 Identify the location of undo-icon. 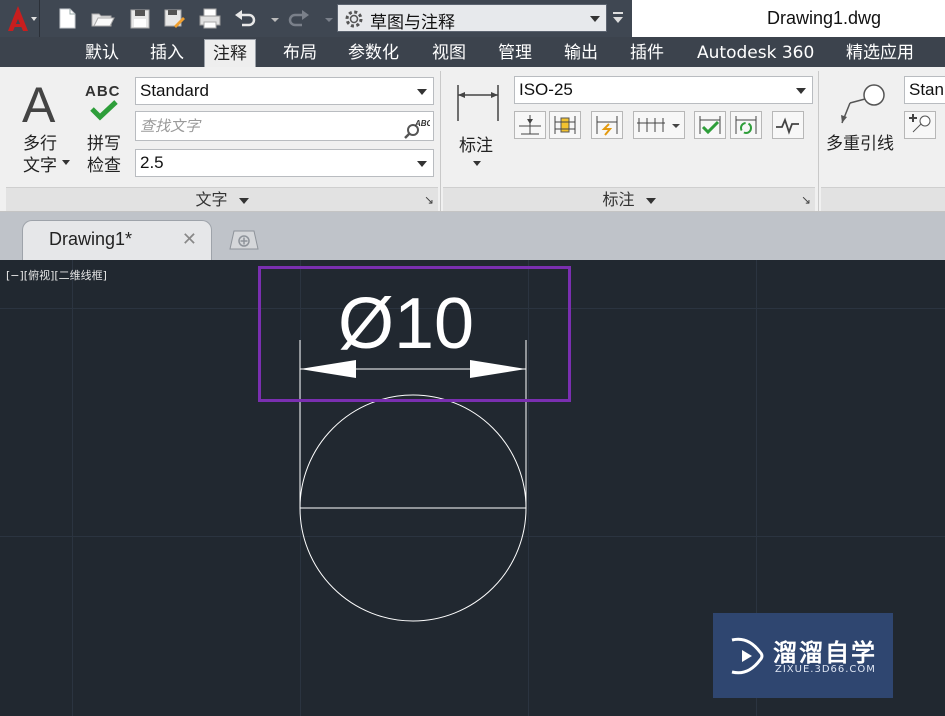
(245, 18).